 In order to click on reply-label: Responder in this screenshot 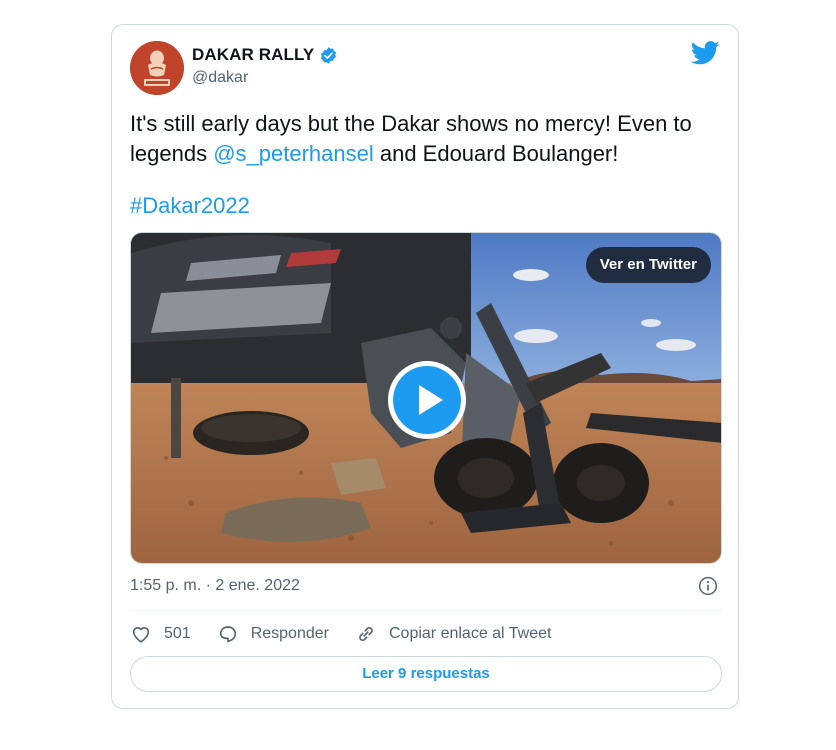, I will do `click(289, 633)`.